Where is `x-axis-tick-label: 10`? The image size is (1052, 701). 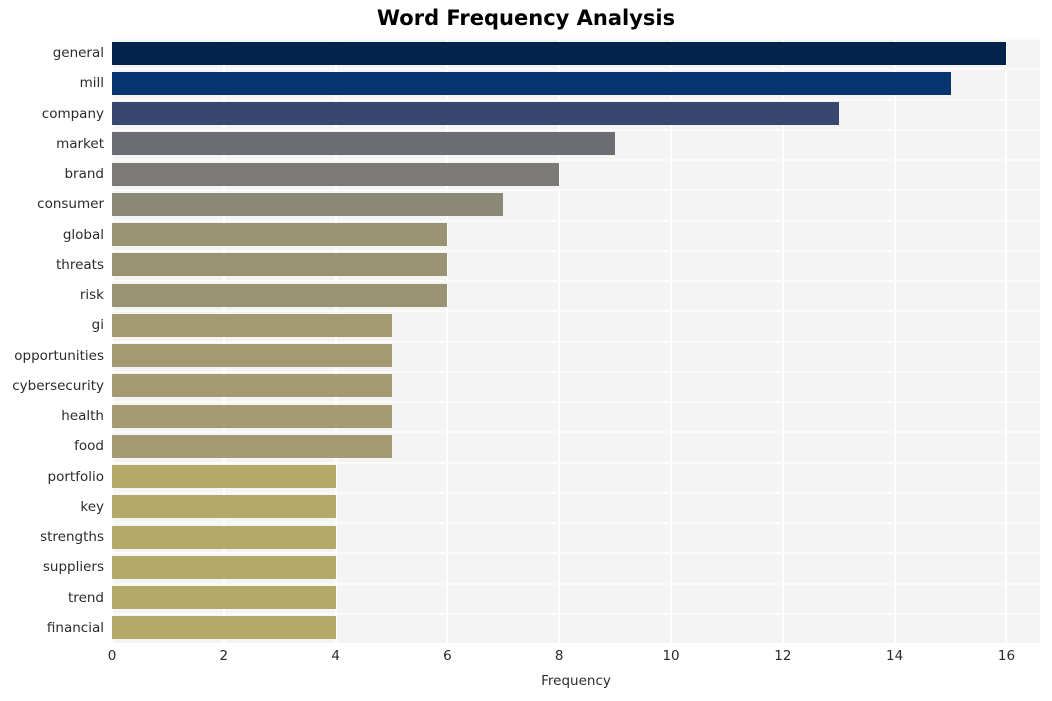
x-axis-tick-label: 10 is located at coordinates (671, 656).